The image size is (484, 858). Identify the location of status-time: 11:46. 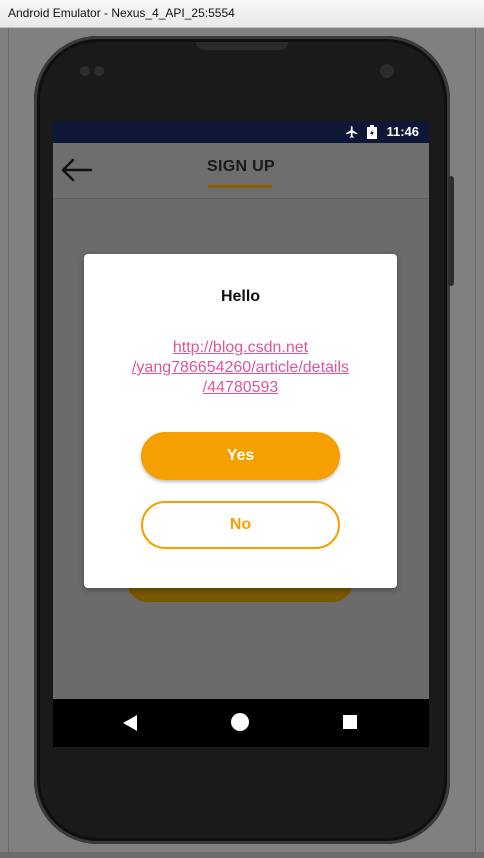
(402, 131).